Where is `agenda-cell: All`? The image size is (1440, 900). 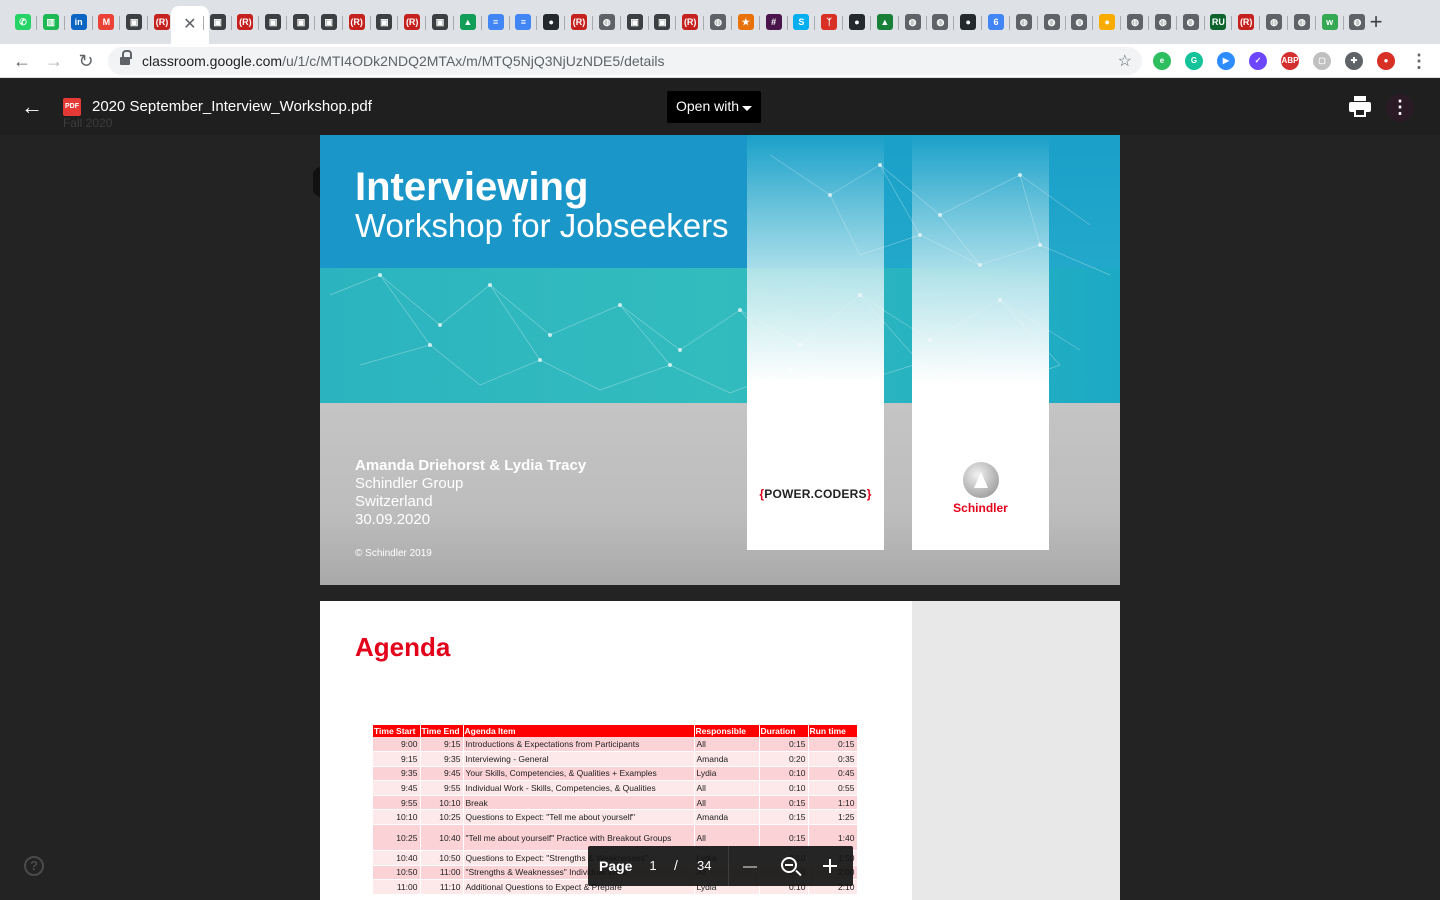
agenda-cell: All is located at coordinates (727, 745).